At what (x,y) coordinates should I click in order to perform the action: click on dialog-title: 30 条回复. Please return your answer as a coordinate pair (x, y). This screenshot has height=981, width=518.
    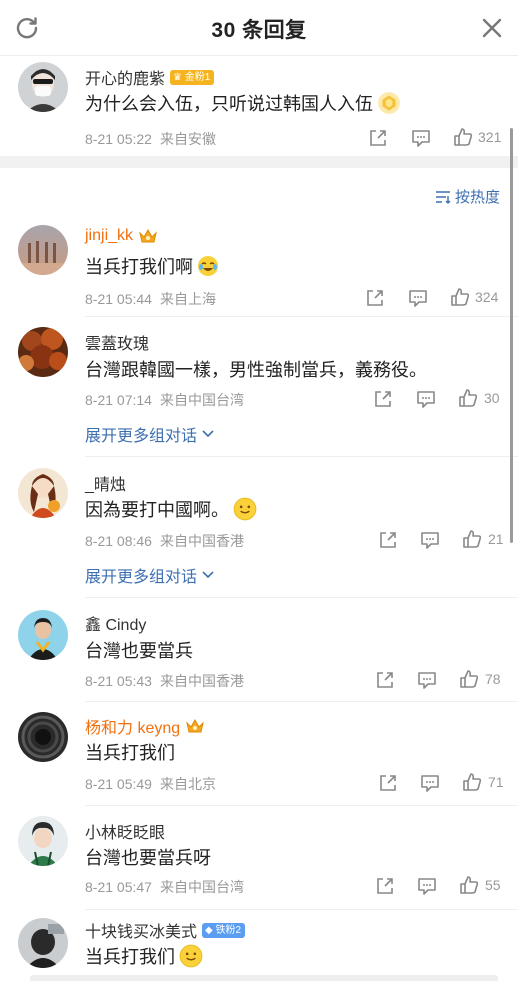
    Looking at the image, I should click on (259, 30).